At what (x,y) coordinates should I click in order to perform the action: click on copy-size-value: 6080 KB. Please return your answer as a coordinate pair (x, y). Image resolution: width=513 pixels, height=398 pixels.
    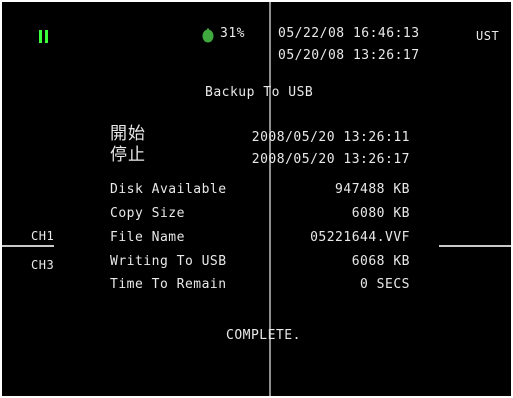
    Looking at the image, I should click on (380, 213).